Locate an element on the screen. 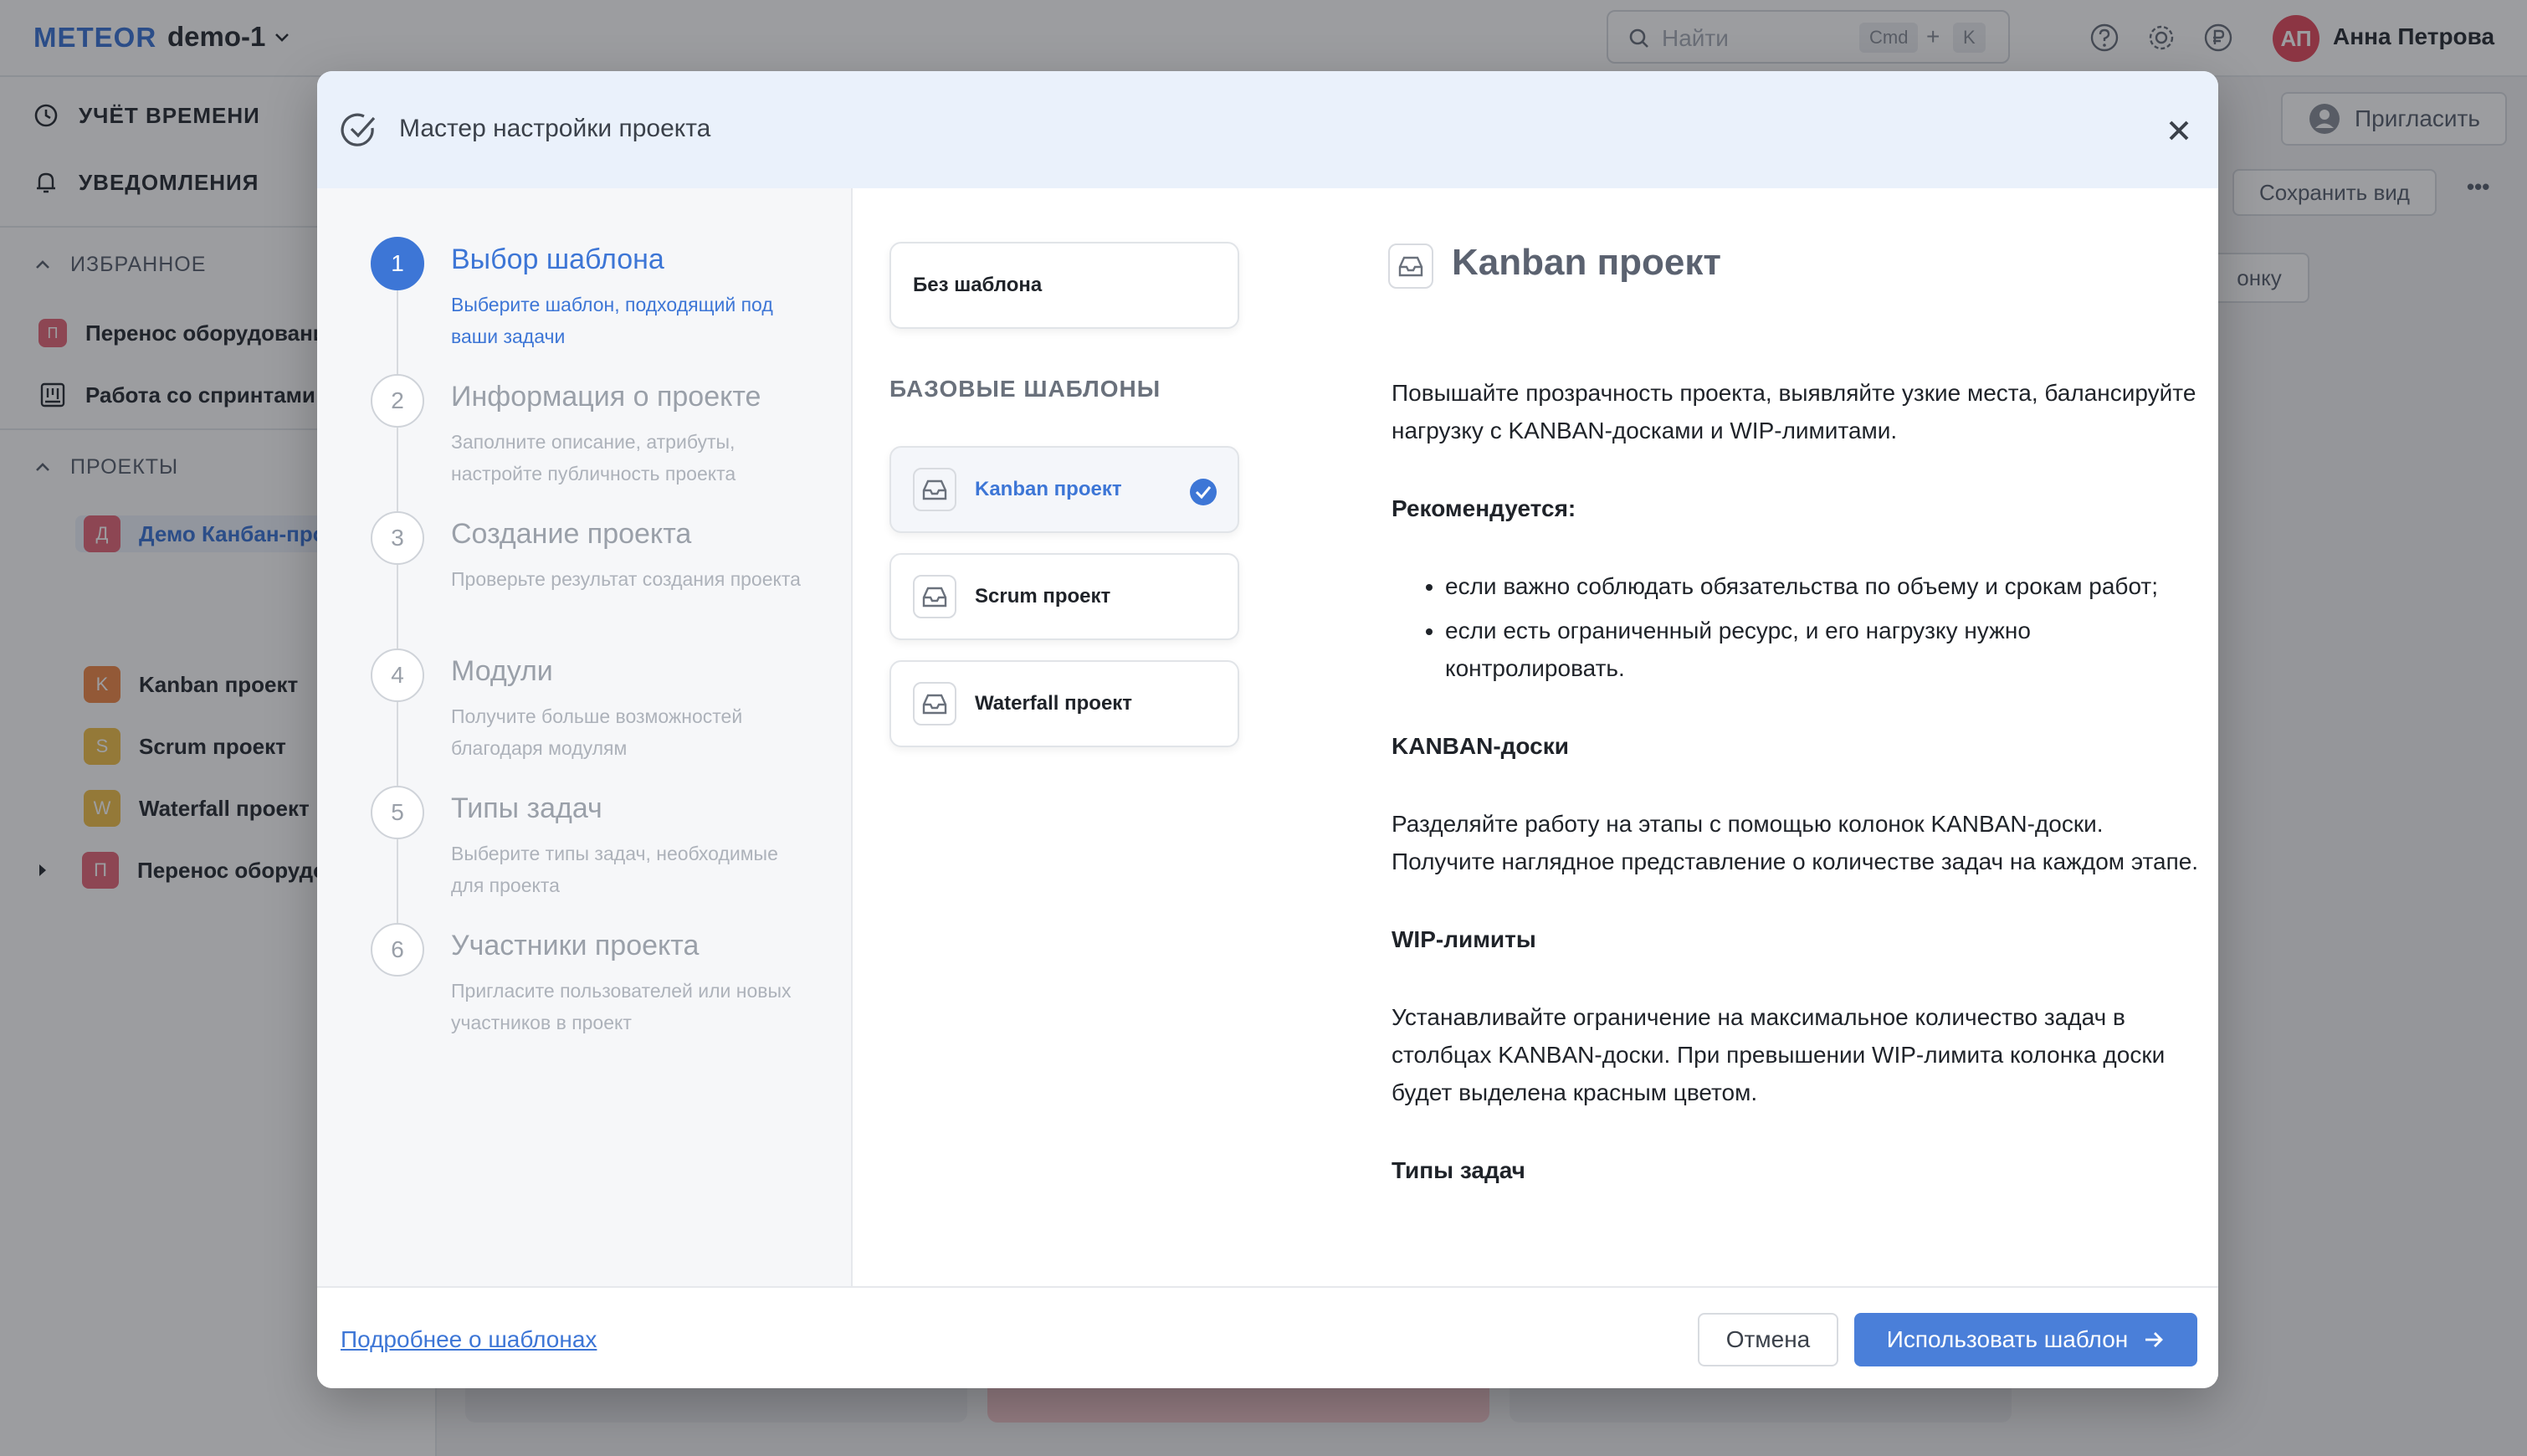 The height and width of the screenshot is (1456, 2527). modal-header: Мастер настройки проекта is located at coordinates (1267, 129).